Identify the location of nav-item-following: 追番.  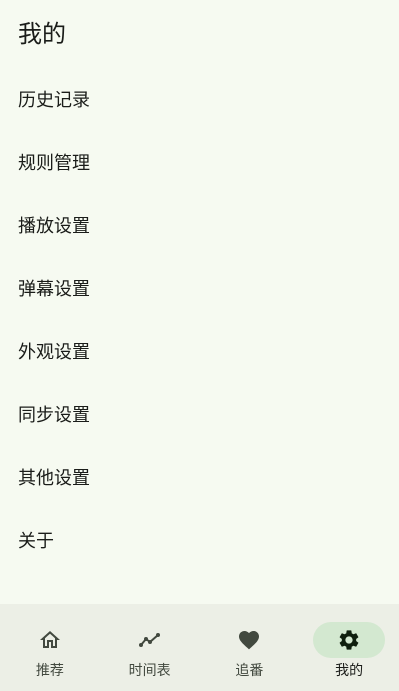
(250, 647).